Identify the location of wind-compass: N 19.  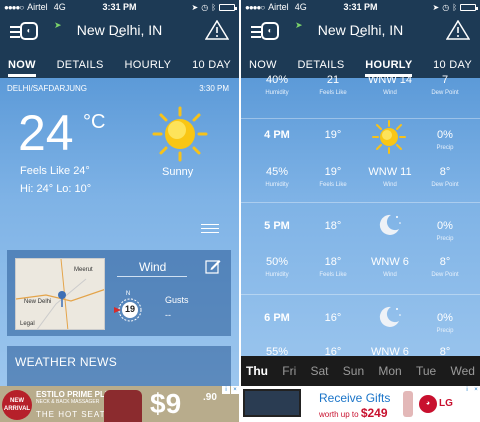
(128, 306).